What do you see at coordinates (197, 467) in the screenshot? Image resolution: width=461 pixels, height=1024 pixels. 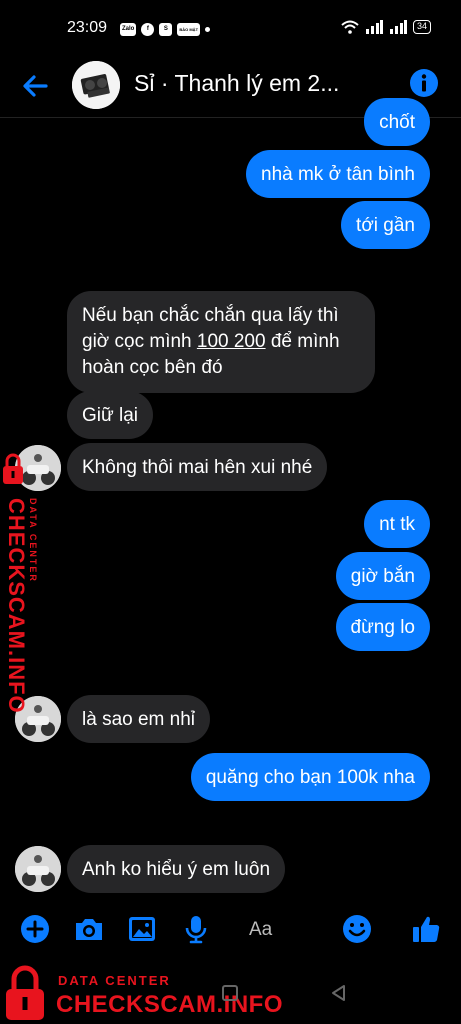 I see `message-bubble-in: Không thôi mai hên xui nhé` at bounding box center [197, 467].